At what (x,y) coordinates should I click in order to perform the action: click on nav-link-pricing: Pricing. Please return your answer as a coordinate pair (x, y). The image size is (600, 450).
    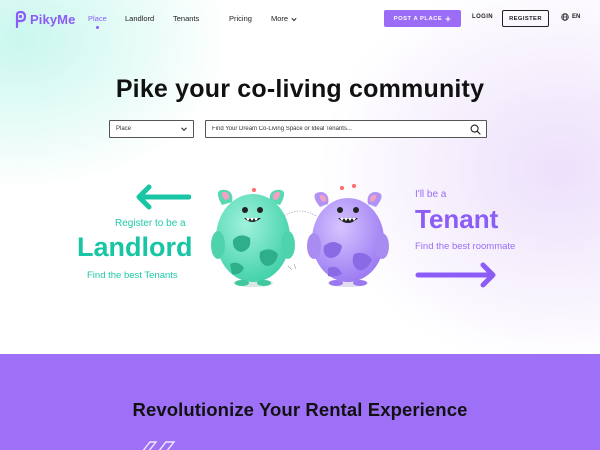
    Looking at the image, I should click on (240, 18).